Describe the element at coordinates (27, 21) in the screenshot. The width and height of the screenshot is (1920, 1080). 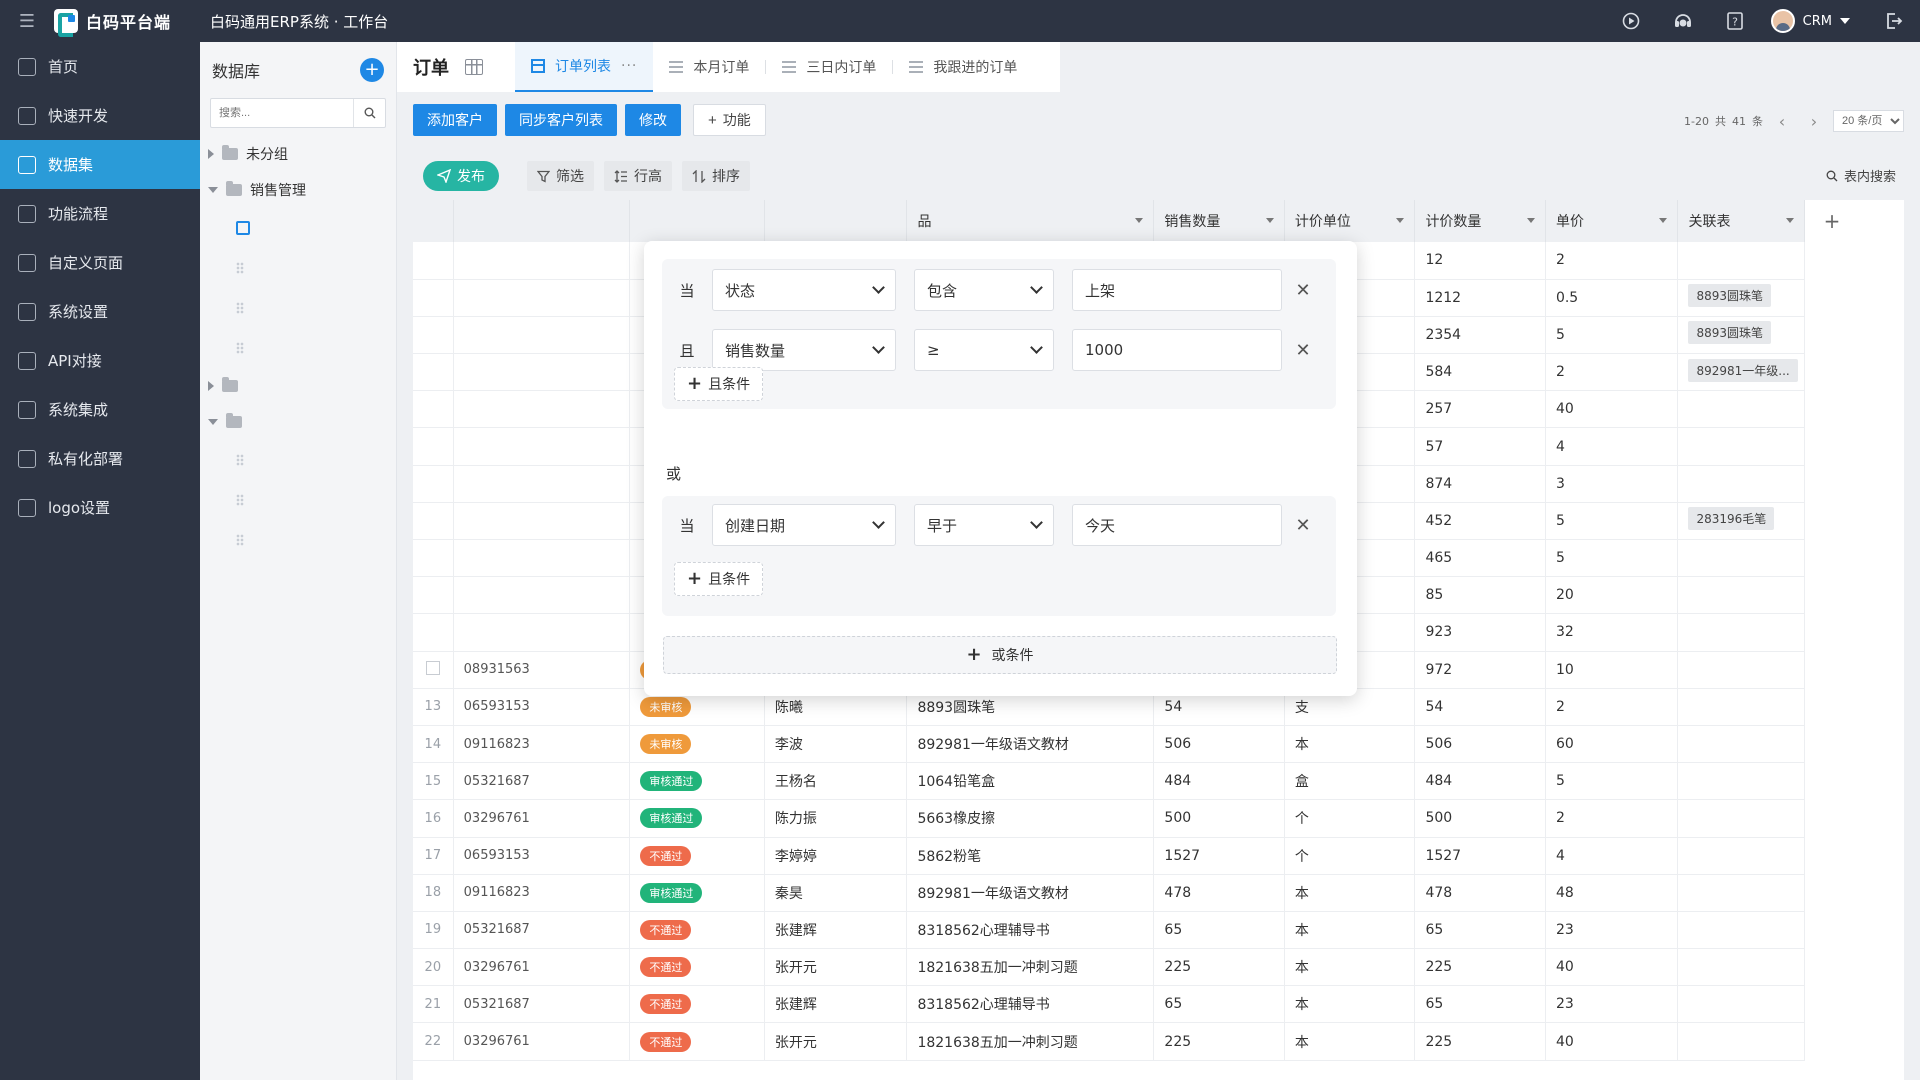
I see `menu-toggle-icon: ☰` at that location.